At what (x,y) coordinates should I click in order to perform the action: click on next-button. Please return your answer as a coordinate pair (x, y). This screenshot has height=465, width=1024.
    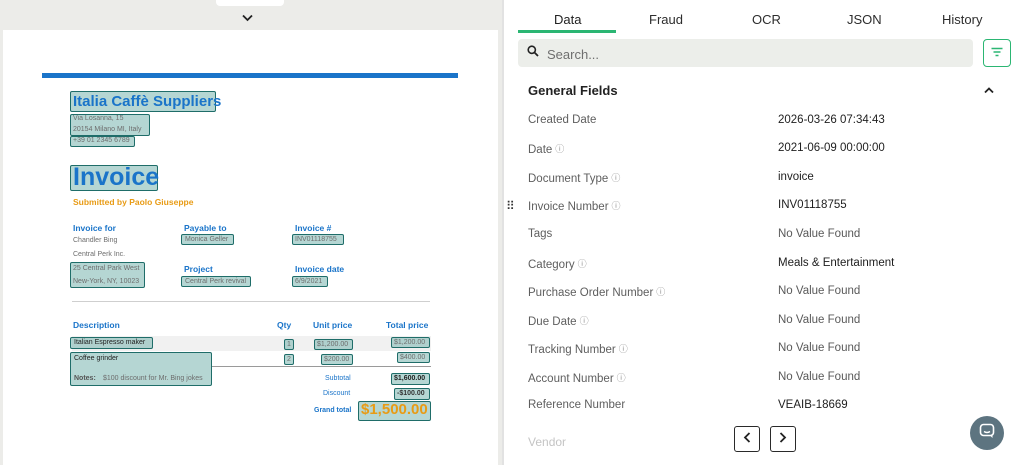
    Looking at the image, I should click on (783, 439).